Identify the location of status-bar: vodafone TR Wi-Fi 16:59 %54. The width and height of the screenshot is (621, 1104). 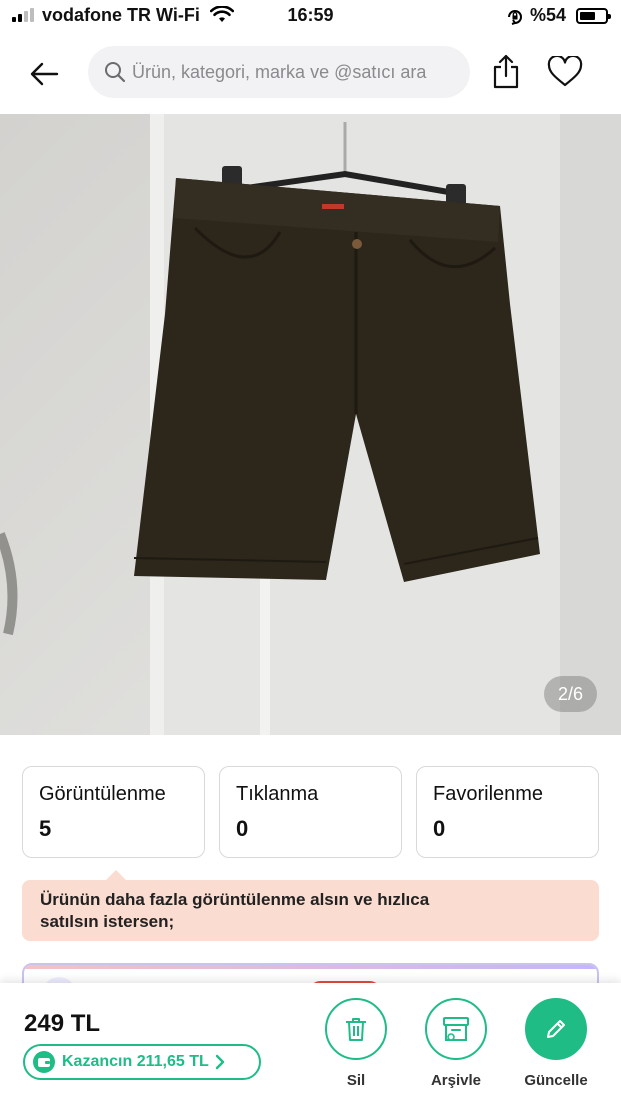
(310, 17).